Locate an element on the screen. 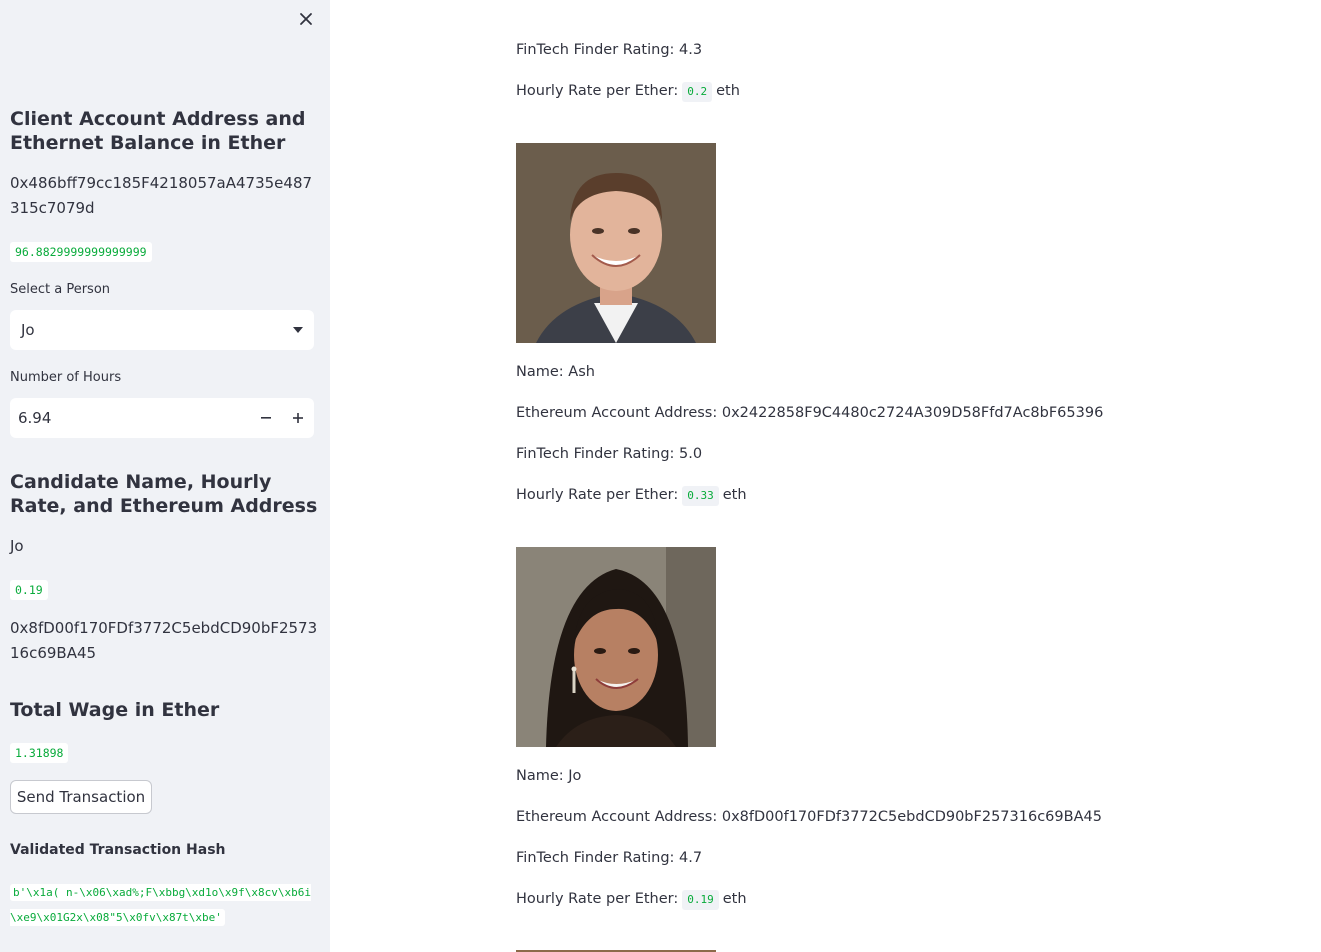  minus-icon is located at coordinates (266, 418).